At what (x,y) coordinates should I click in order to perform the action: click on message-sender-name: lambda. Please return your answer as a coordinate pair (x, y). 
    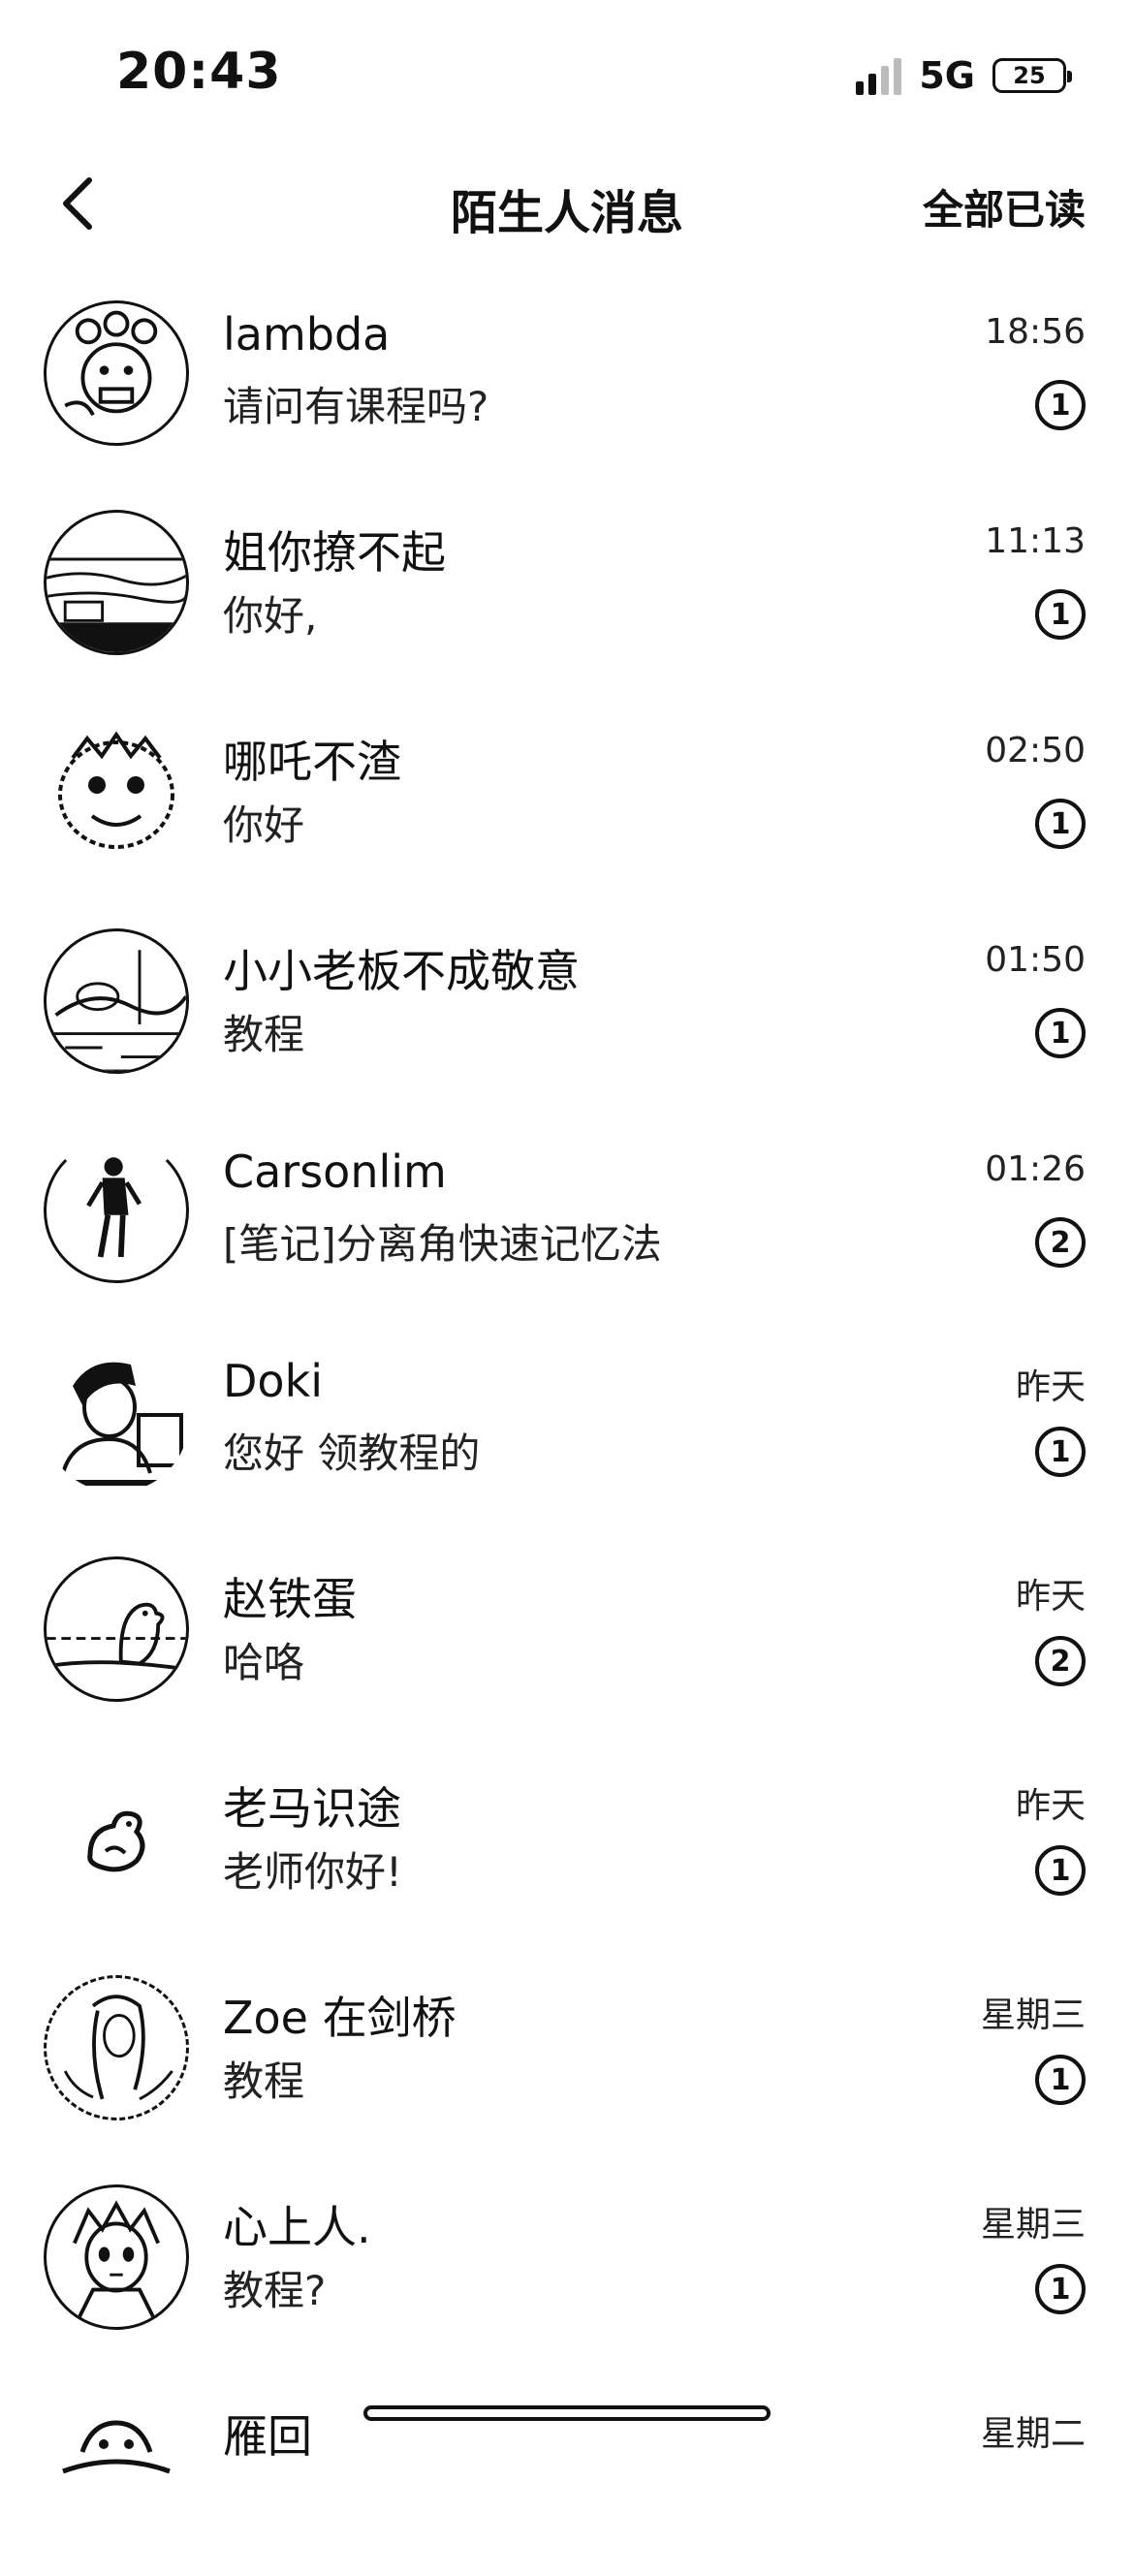
    Looking at the image, I should click on (307, 334).